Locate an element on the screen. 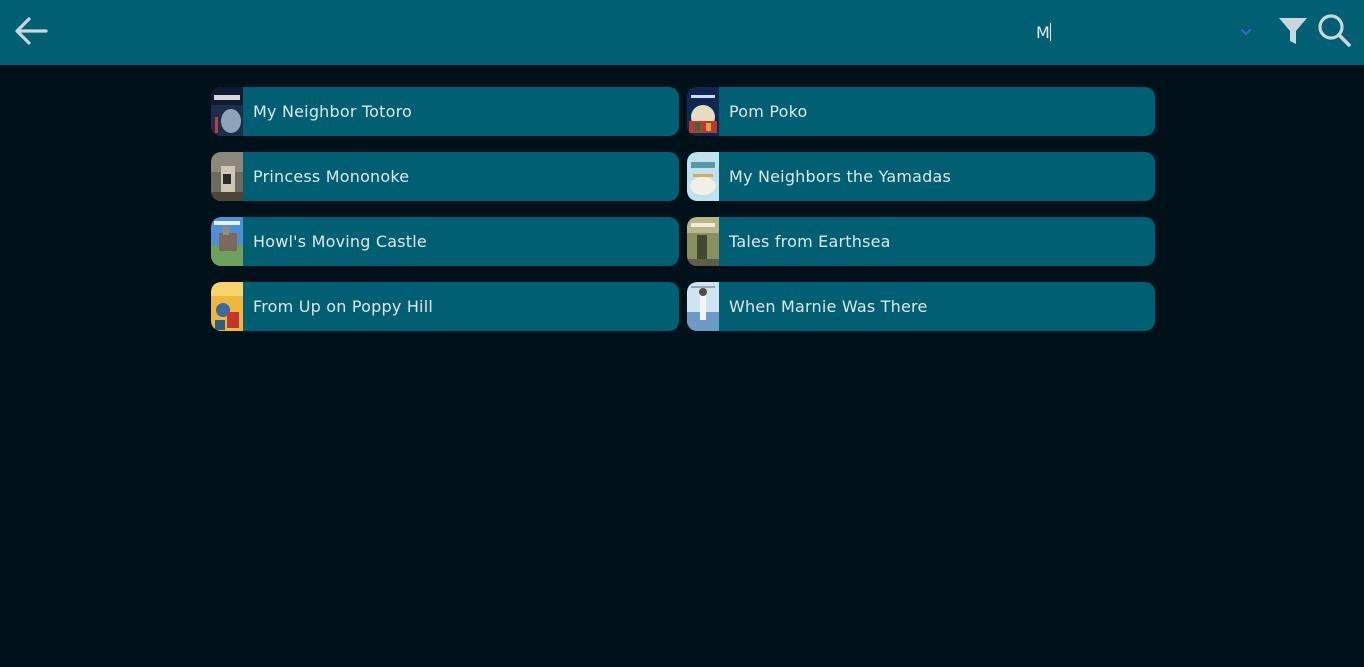 The image size is (1364, 667). result-card: When Marnie Was There is located at coordinates (921, 306).